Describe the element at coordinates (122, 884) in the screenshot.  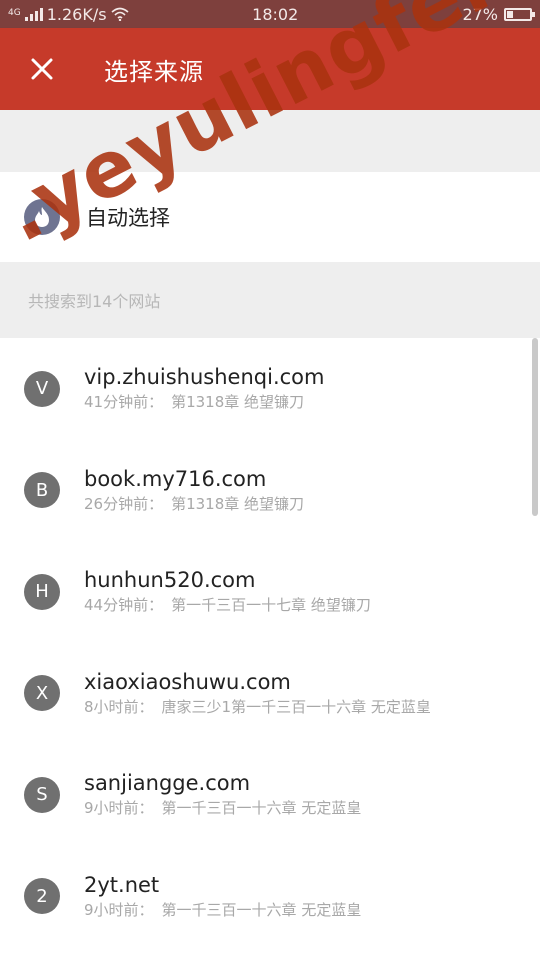
I see `source-domain: 2yt.net` at that location.